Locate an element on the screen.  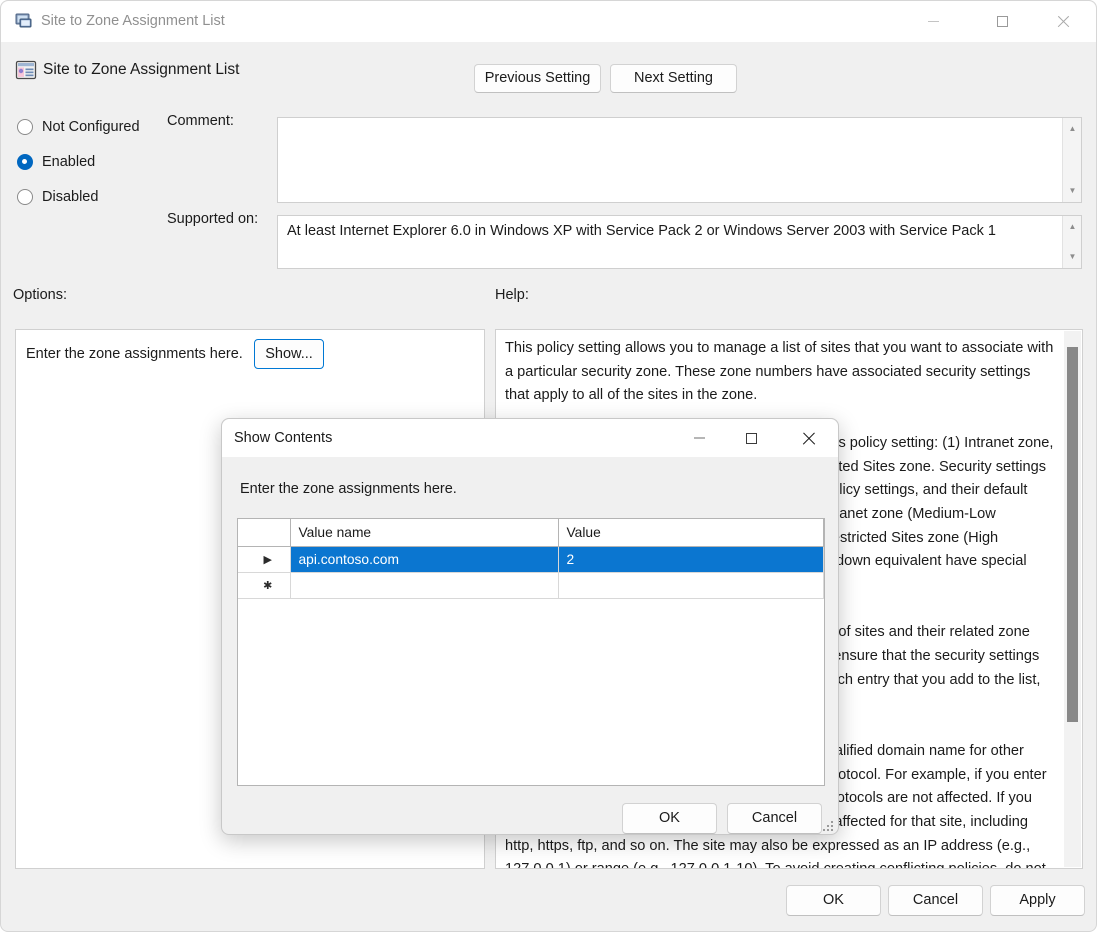
policy-setting-icon is located at coordinates (26, 70).